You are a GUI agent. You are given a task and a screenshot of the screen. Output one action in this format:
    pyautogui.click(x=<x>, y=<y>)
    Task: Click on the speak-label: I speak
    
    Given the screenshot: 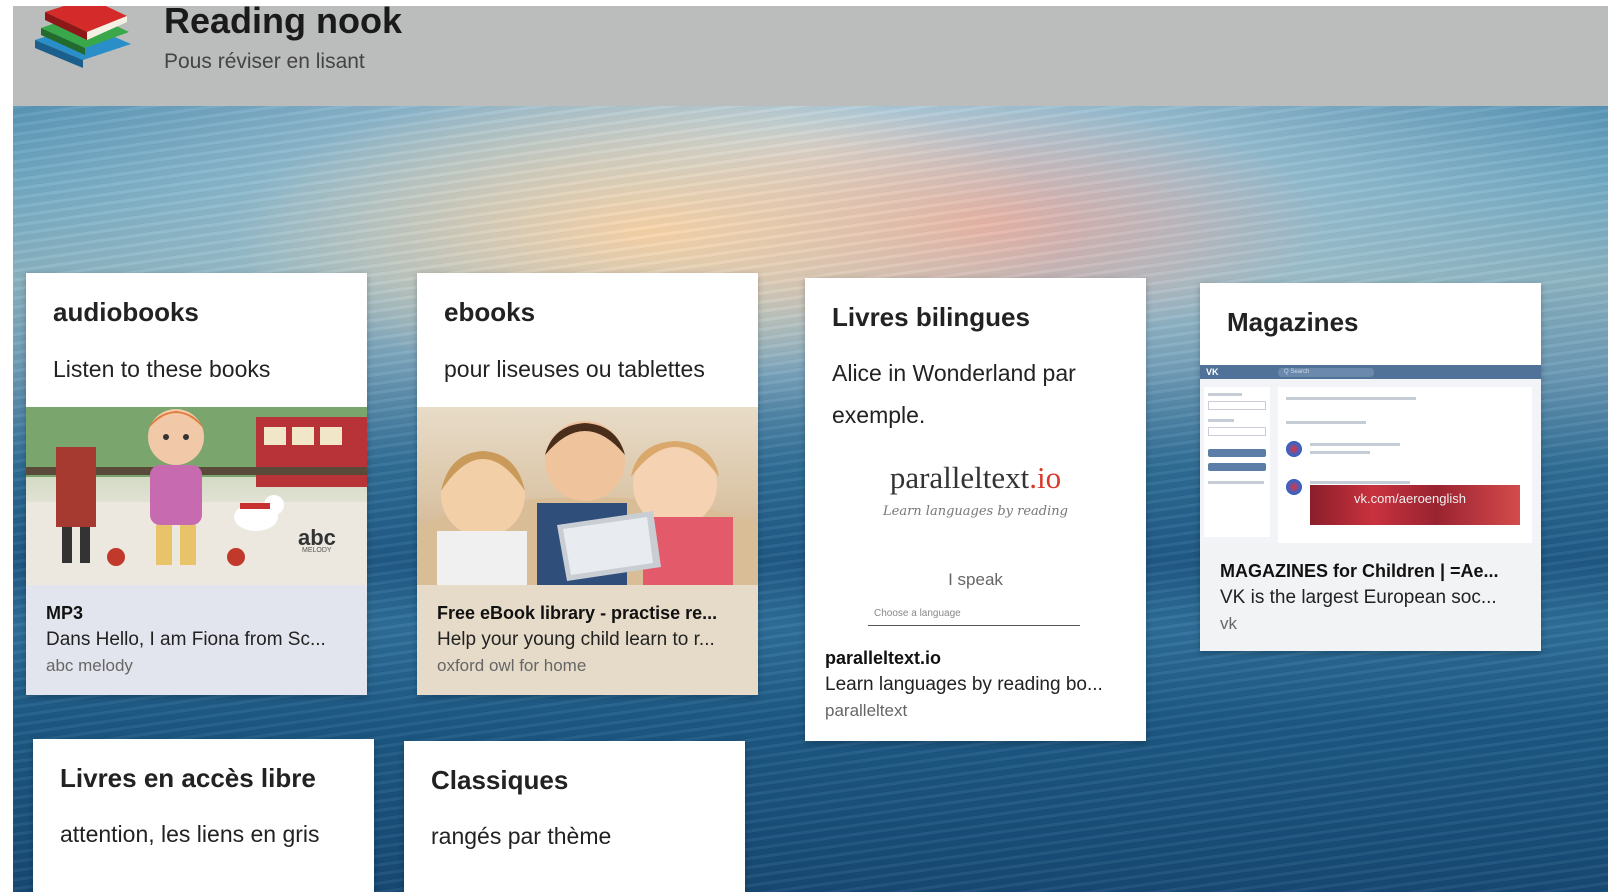 What is the action you would take?
    pyautogui.click(x=975, y=579)
    